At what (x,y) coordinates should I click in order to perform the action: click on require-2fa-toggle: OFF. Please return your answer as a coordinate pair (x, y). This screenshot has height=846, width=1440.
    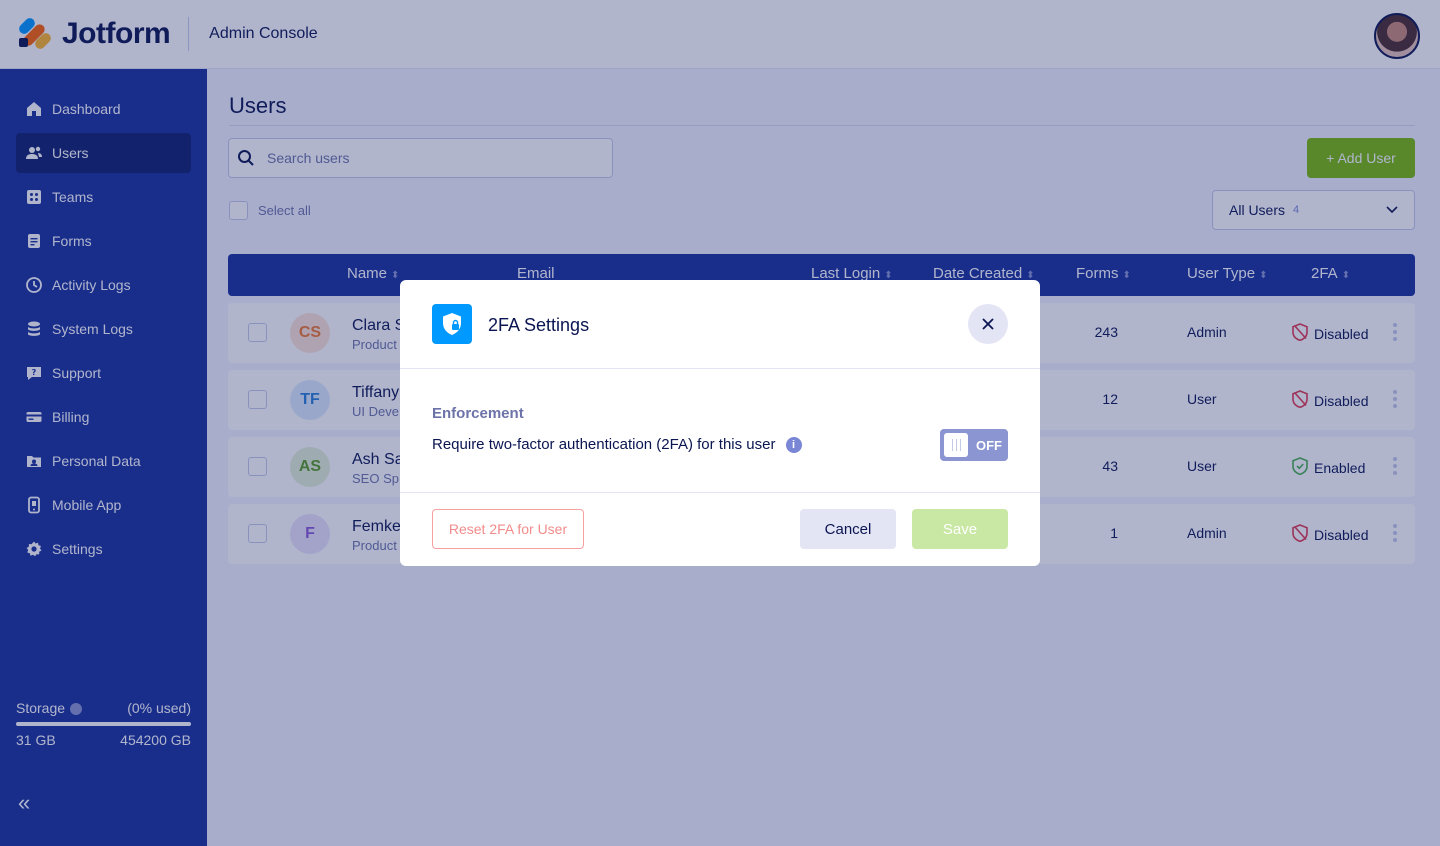
    Looking at the image, I should click on (974, 445).